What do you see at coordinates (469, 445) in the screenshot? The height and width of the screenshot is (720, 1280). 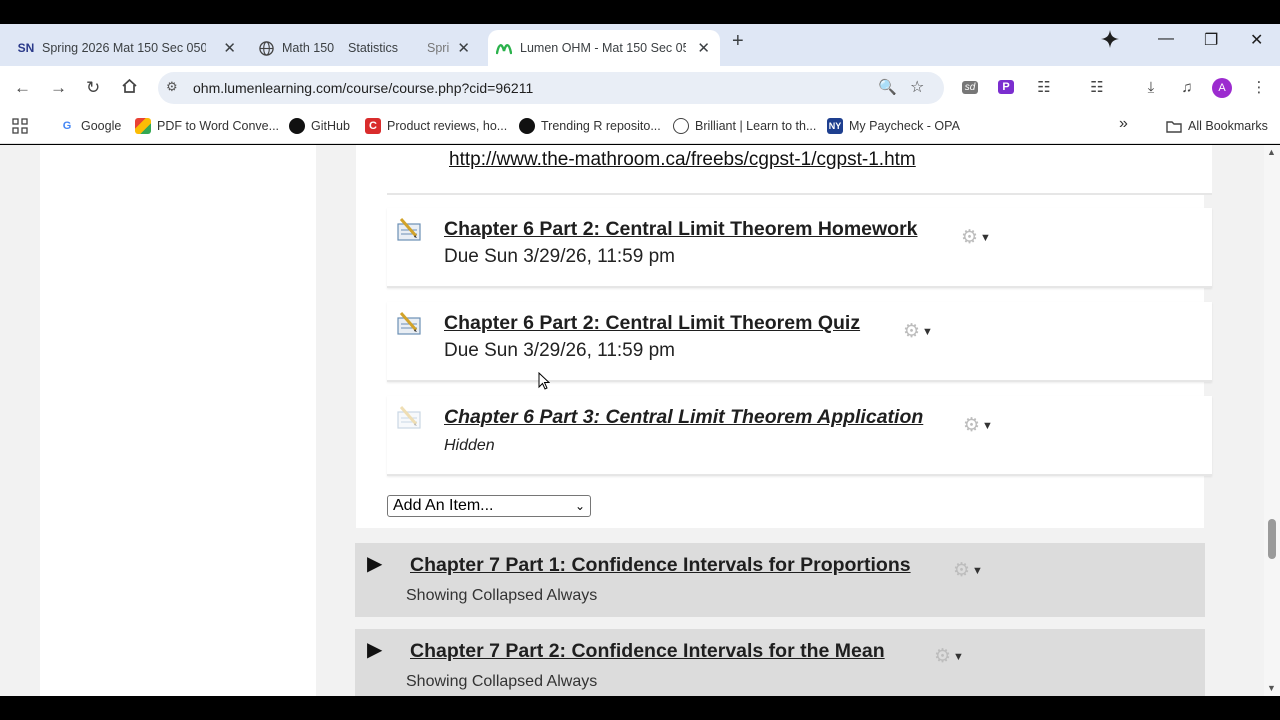 I see `item-hidden-status: Hidden` at bounding box center [469, 445].